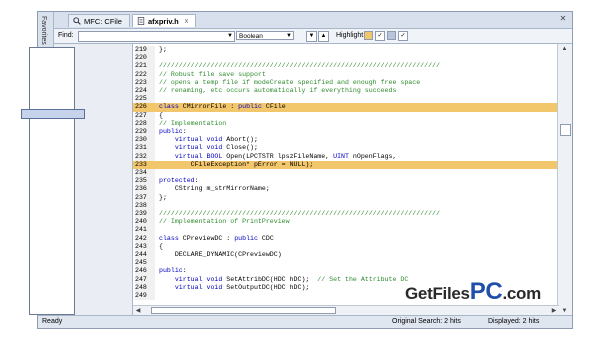 The height and width of the screenshot is (345, 600). I want to click on line-number: 236, so click(145, 189).